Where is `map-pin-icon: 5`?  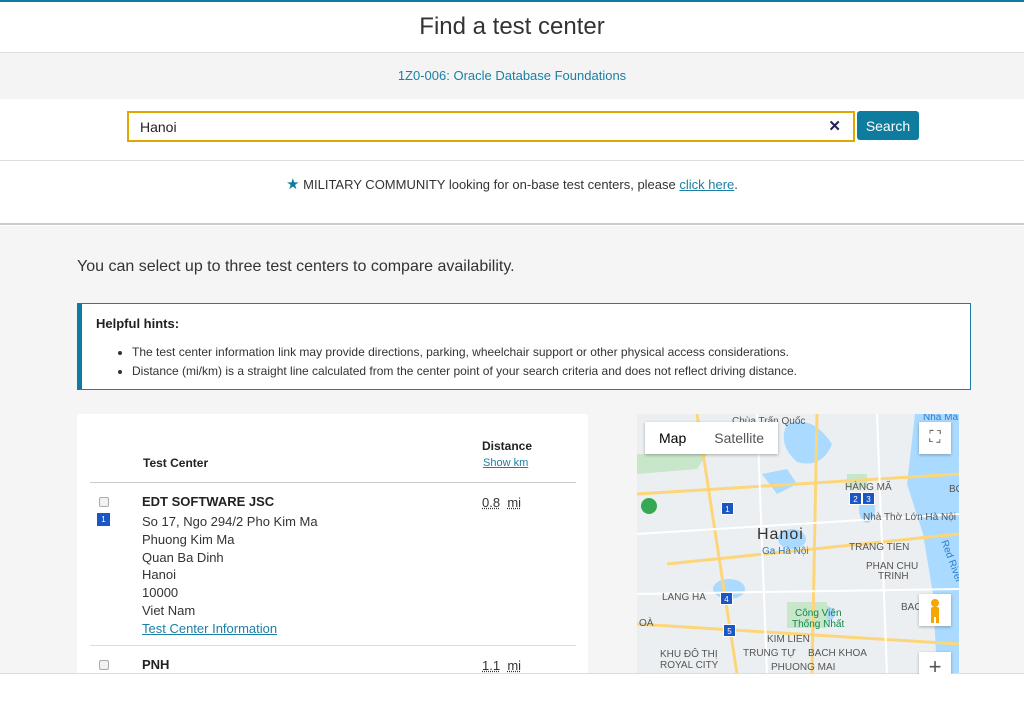
map-pin-icon: 5 is located at coordinates (729, 630).